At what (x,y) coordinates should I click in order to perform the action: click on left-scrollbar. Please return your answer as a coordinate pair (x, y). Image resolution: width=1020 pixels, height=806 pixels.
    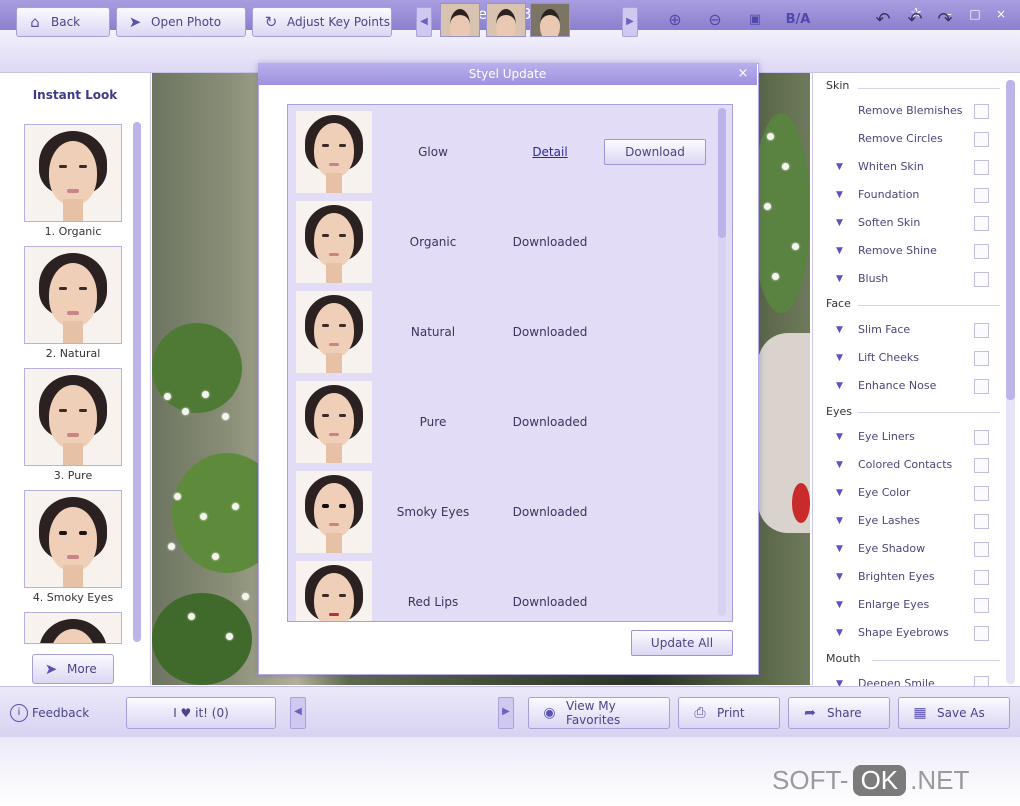
    Looking at the image, I should click on (137, 382).